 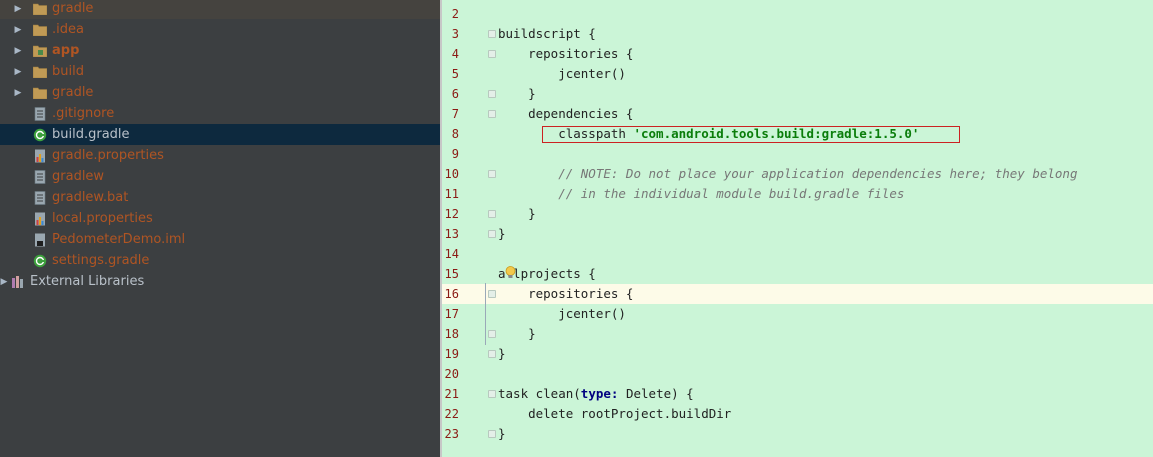 What do you see at coordinates (797, 74) in the screenshot?
I see `code-line: 5 jcenter()` at bounding box center [797, 74].